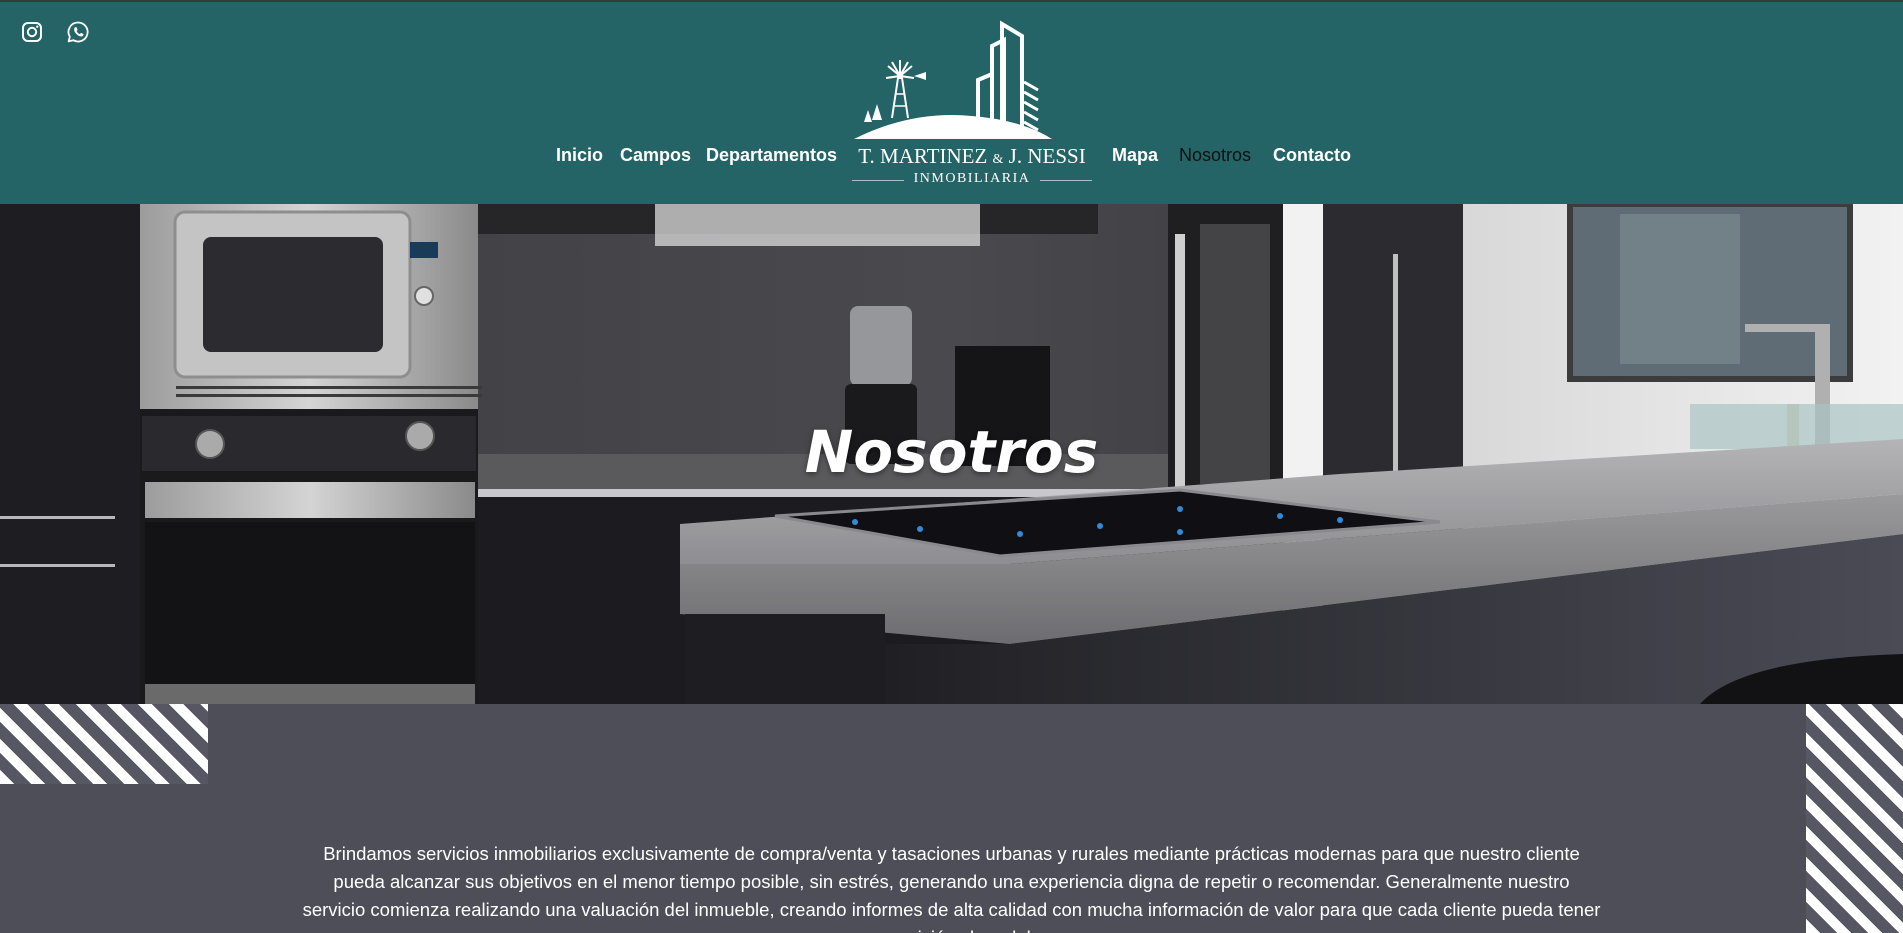 This screenshot has width=1903, height=933. I want to click on logo-brand-name: T. MARTINEZ & J. NESSI, so click(972, 156).